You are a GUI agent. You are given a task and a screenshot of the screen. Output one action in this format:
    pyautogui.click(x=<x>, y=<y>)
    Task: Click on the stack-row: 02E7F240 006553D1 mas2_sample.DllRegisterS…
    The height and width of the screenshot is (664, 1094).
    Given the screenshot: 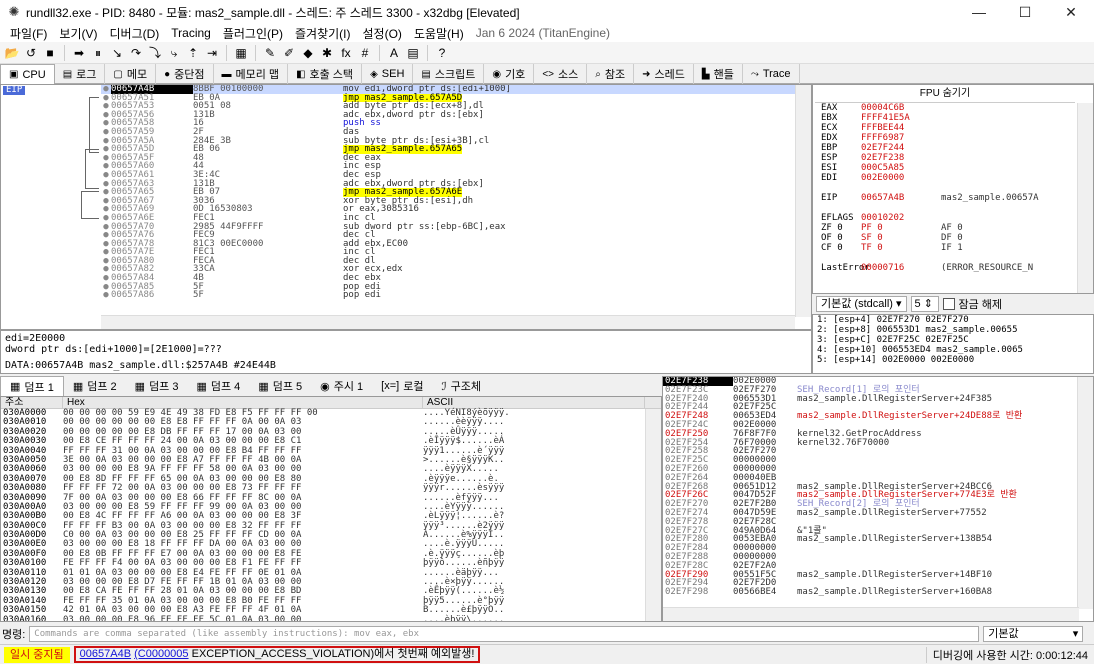 What is the action you would take?
    pyautogui.click(x=878, y=399)
    